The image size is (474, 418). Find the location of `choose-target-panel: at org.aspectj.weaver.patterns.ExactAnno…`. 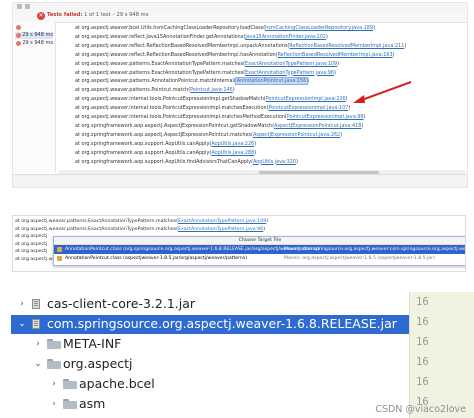

choose-target-panel: at org.aspectj.weaver.patterns.ExactAnno… is located at coordinates (239, 243).